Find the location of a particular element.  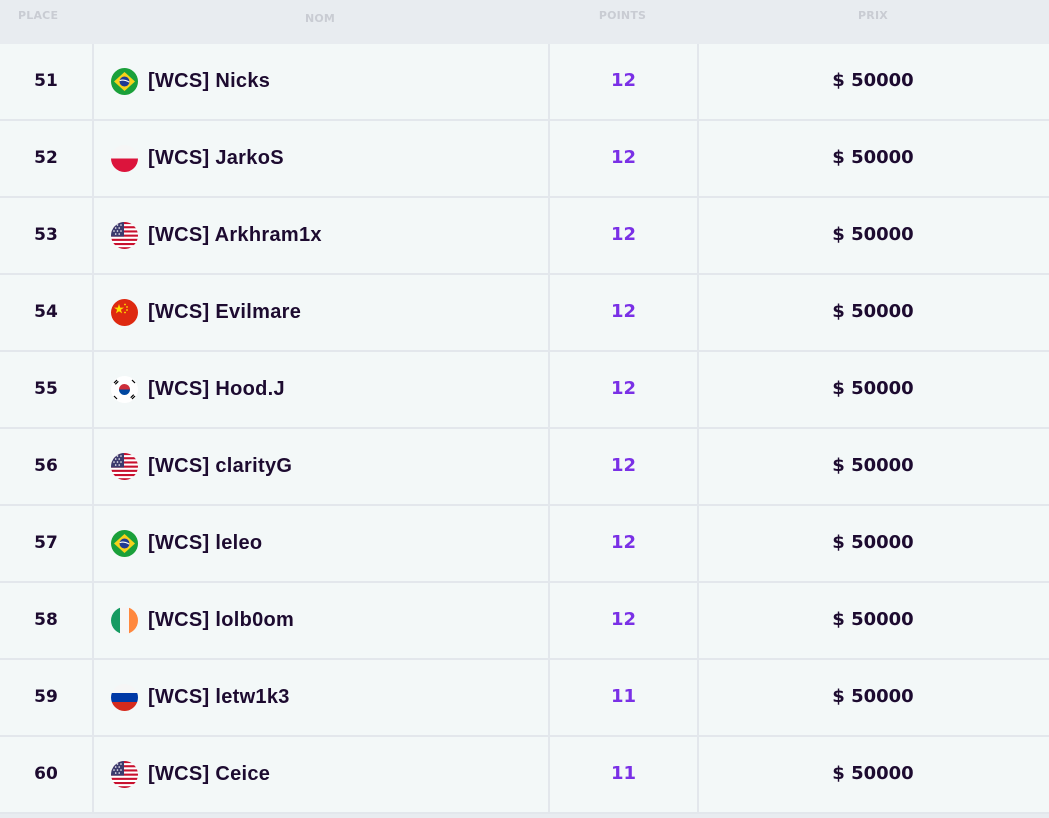

place-cell: 51 is located at coordinates (46, 80).